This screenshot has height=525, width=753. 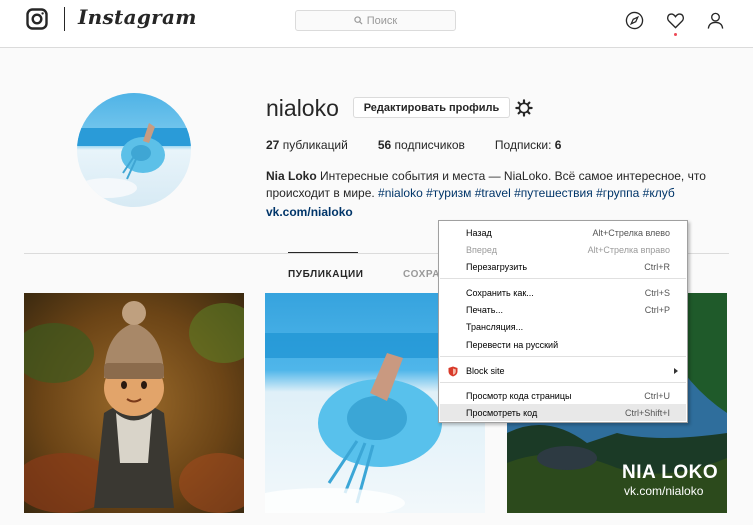 What do you see at coordinates (657, 395) in the screenshot?
I see `menu-item-shortcut: Ctrl+U` at bounding box center [657, 395].